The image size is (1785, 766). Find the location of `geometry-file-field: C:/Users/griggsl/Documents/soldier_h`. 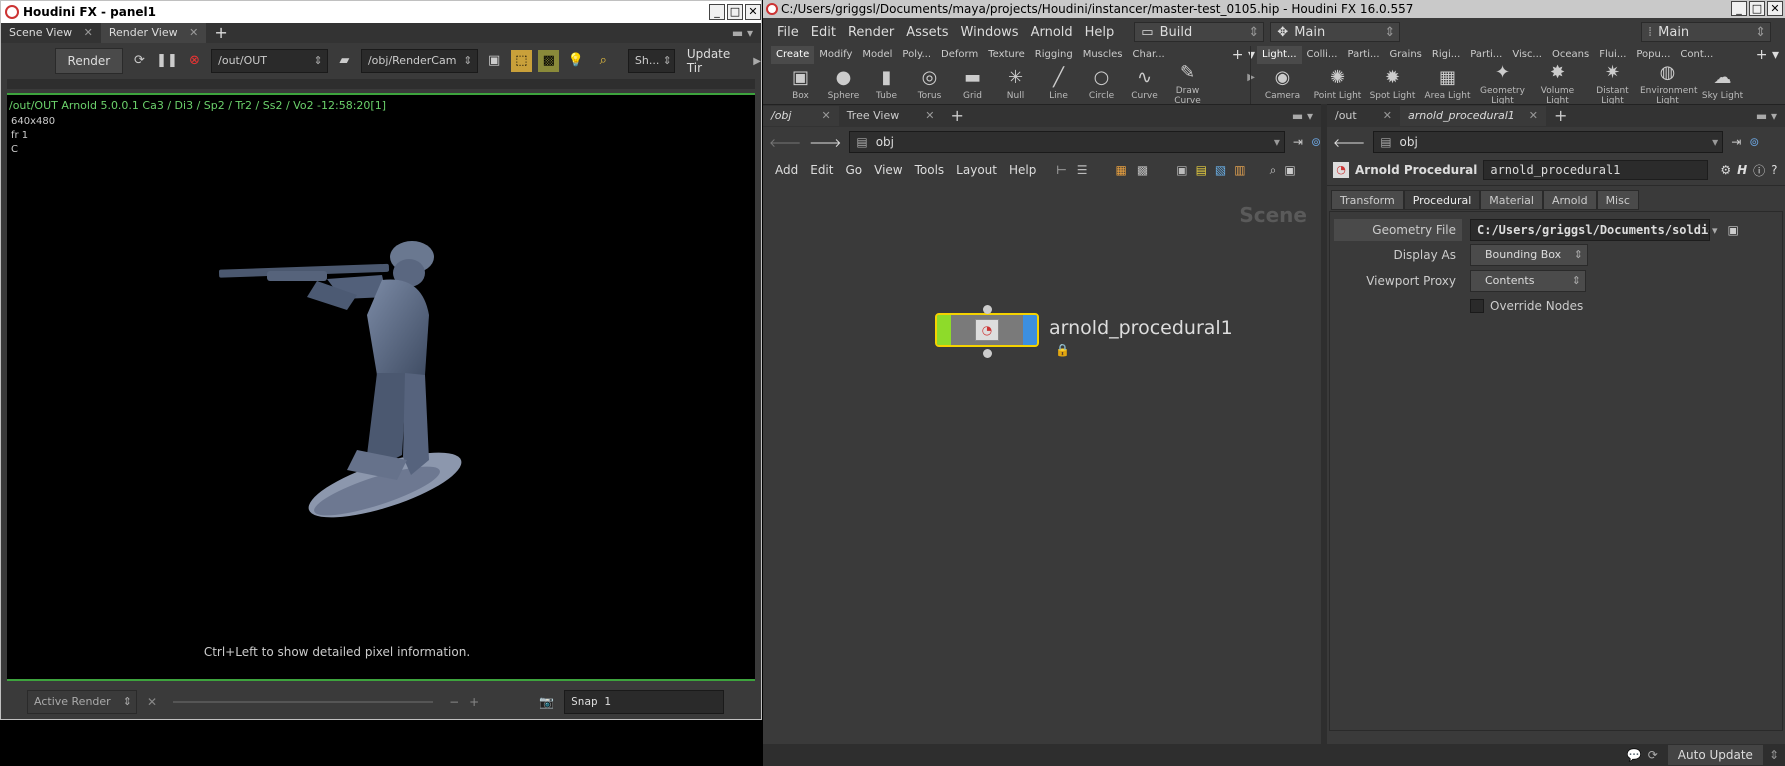

geometry-file-field: C:/Users/griggsl/Documents/soldier_h is located at coordinates (1590, 230).